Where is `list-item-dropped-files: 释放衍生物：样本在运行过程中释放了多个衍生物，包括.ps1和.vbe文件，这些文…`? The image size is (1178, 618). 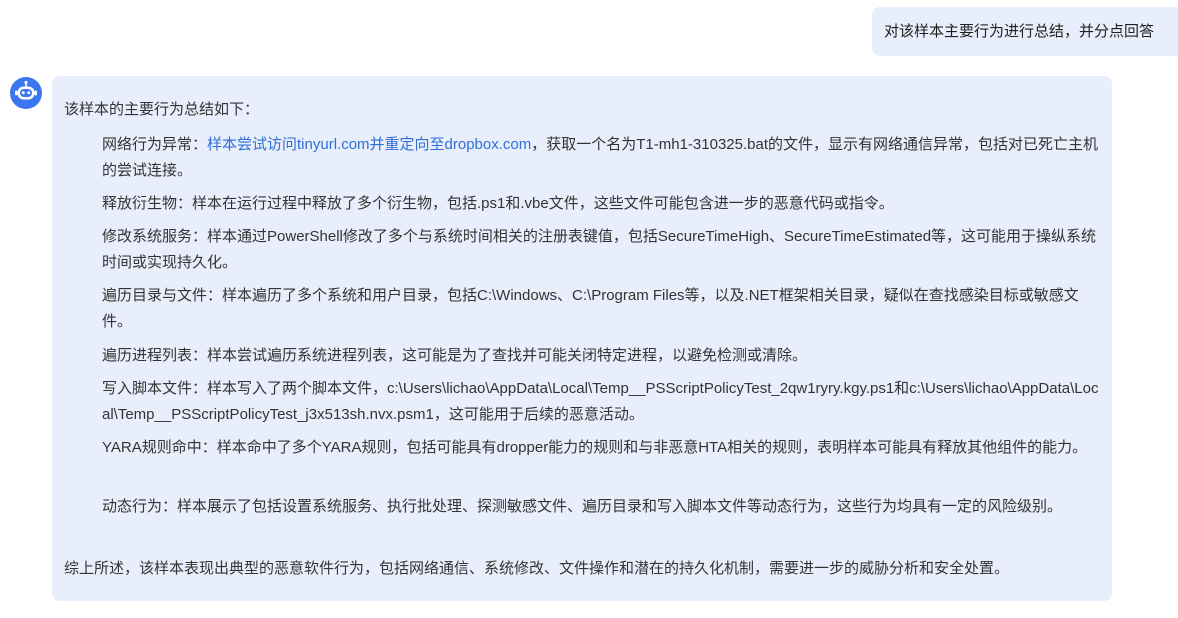
list-item-dropped-files: 释放衍生物：样本在运行过程中释放了多个衍生物，包括.ps1和.vbe文件，这些文… is located at coordinates (601, 204).